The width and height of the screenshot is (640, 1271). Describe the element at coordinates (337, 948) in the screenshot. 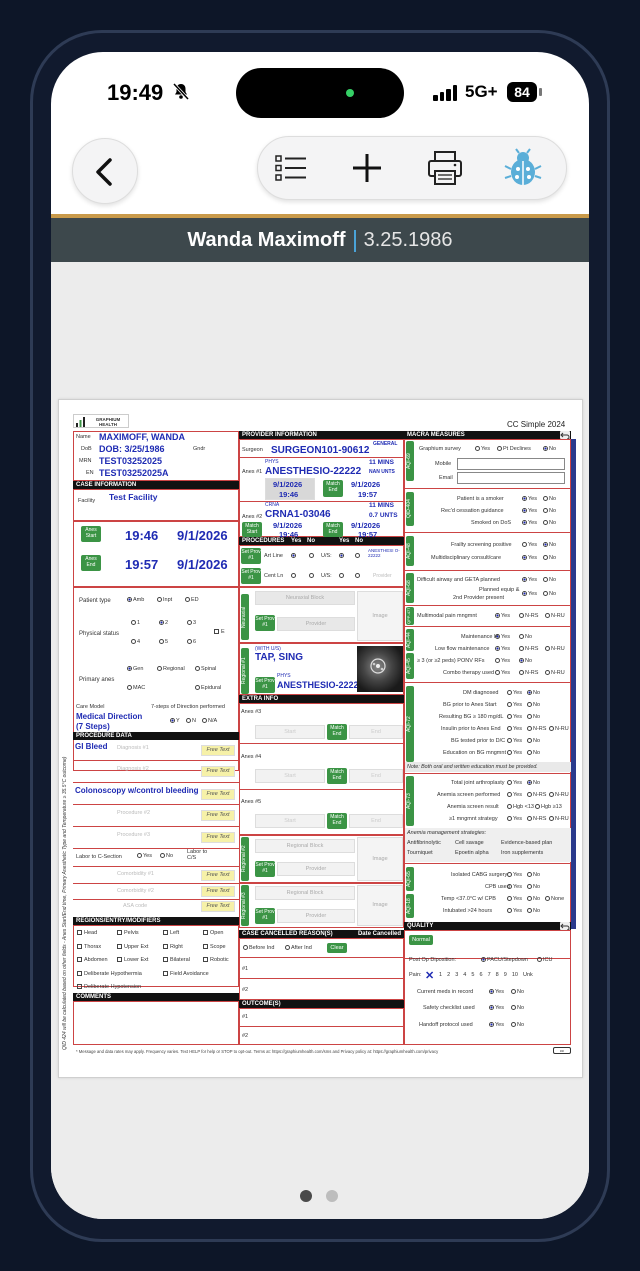

I see `clear-button: Clear` at that location.